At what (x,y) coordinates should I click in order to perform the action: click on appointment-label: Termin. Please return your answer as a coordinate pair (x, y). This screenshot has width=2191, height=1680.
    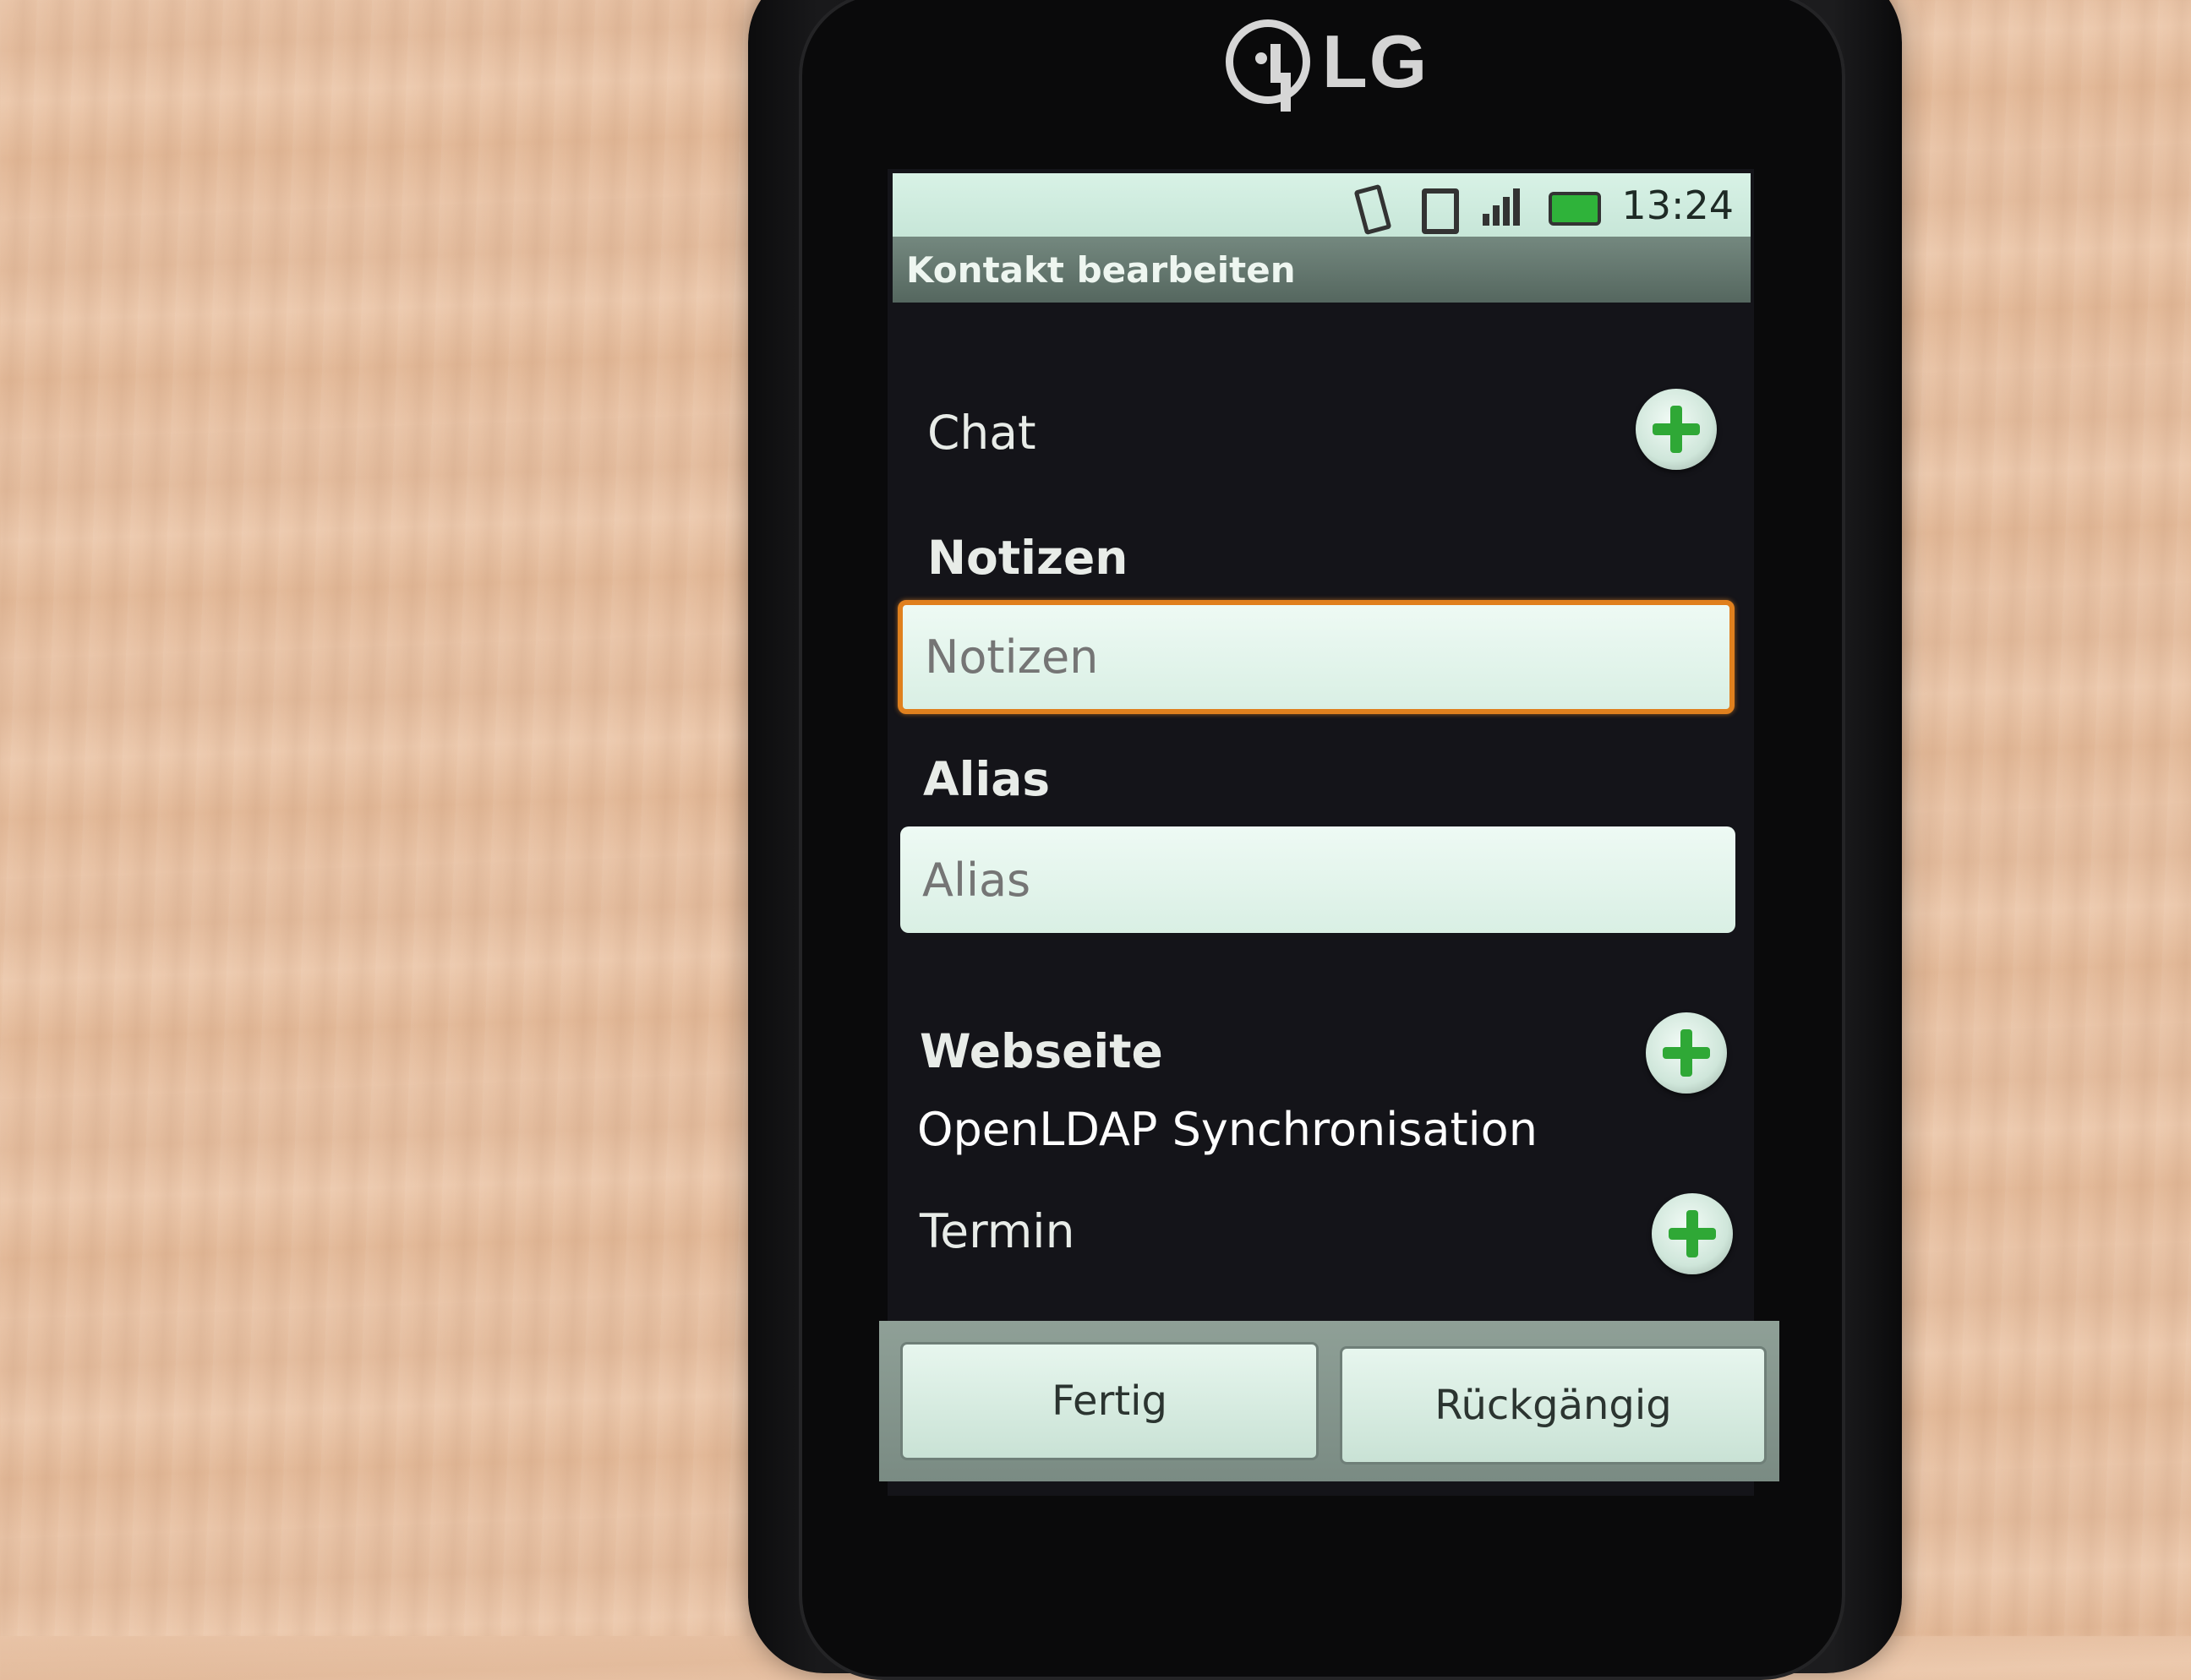
    Looking at the image, I should click on (997, 1231).